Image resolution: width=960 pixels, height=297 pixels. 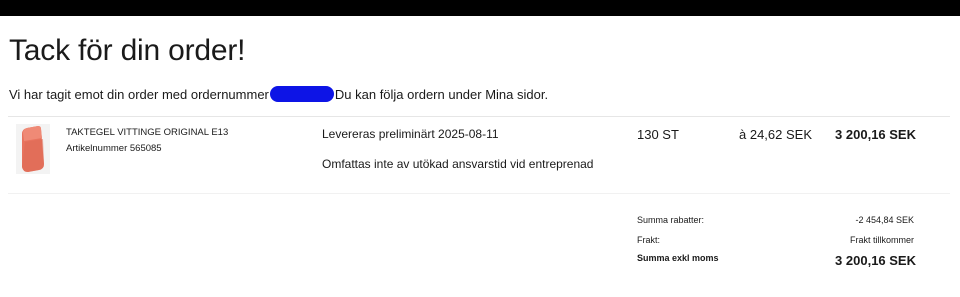 I want to click on product-image, so click(x=33, y=149).